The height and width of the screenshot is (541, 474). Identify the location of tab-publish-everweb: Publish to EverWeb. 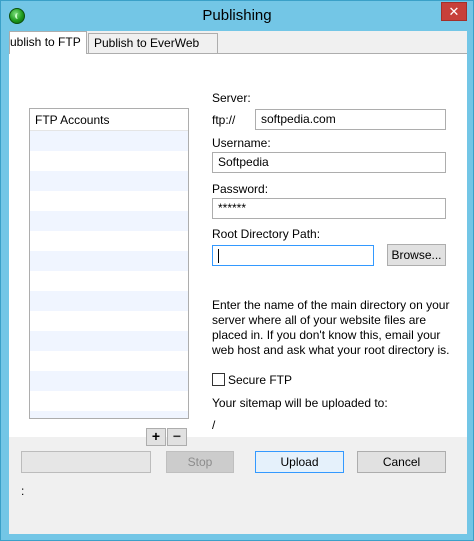
(153, 43).